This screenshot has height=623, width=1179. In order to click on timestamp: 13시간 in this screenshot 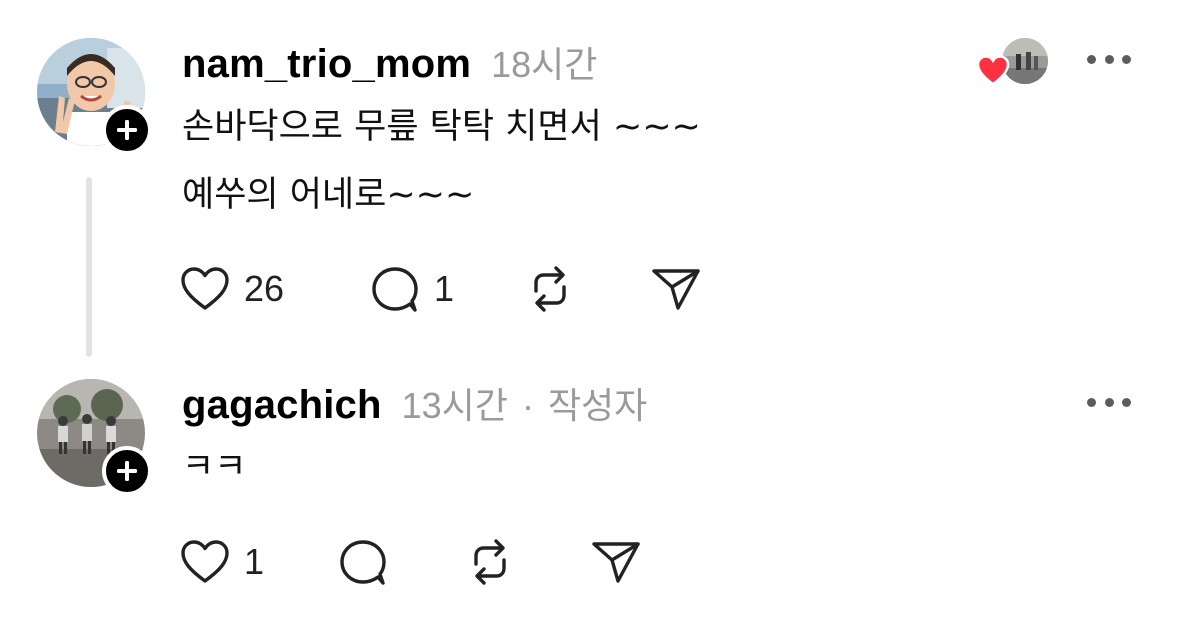, I will do `click(454, 405)`.